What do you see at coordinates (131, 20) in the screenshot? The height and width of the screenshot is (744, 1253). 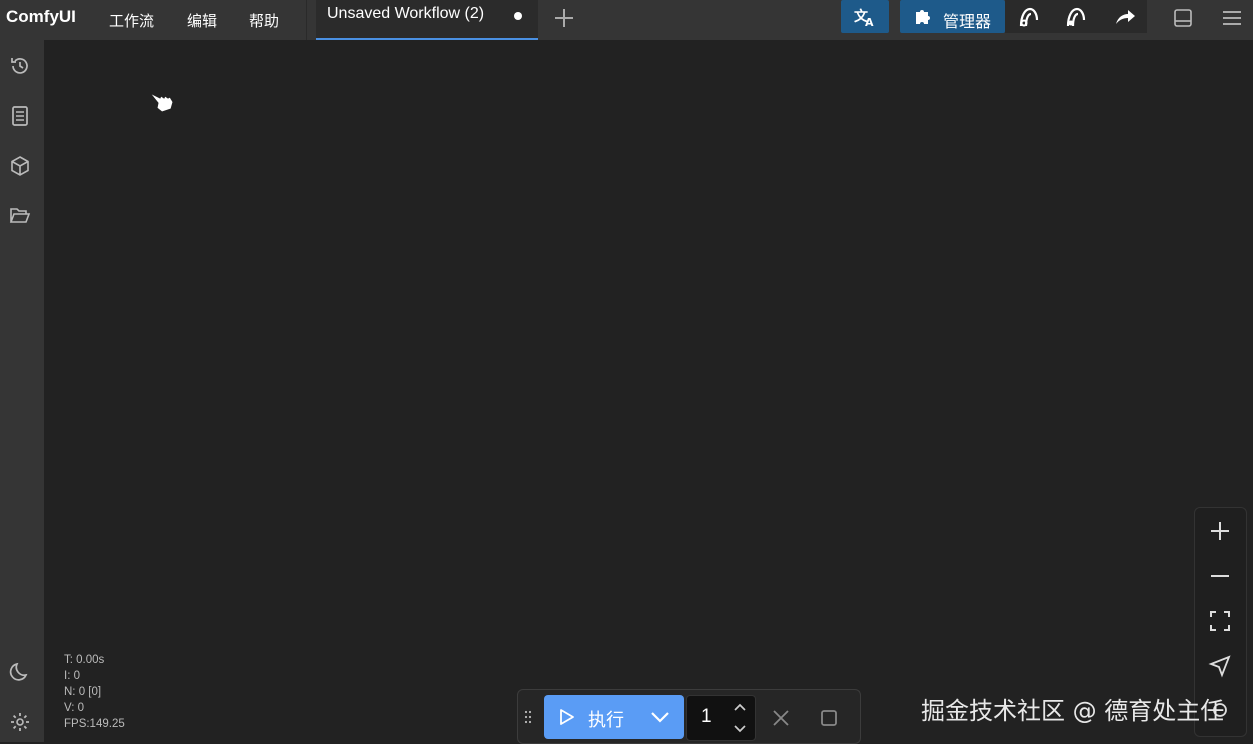 I see `menu-workflow: 工作流` at bounding box center [131, 20].